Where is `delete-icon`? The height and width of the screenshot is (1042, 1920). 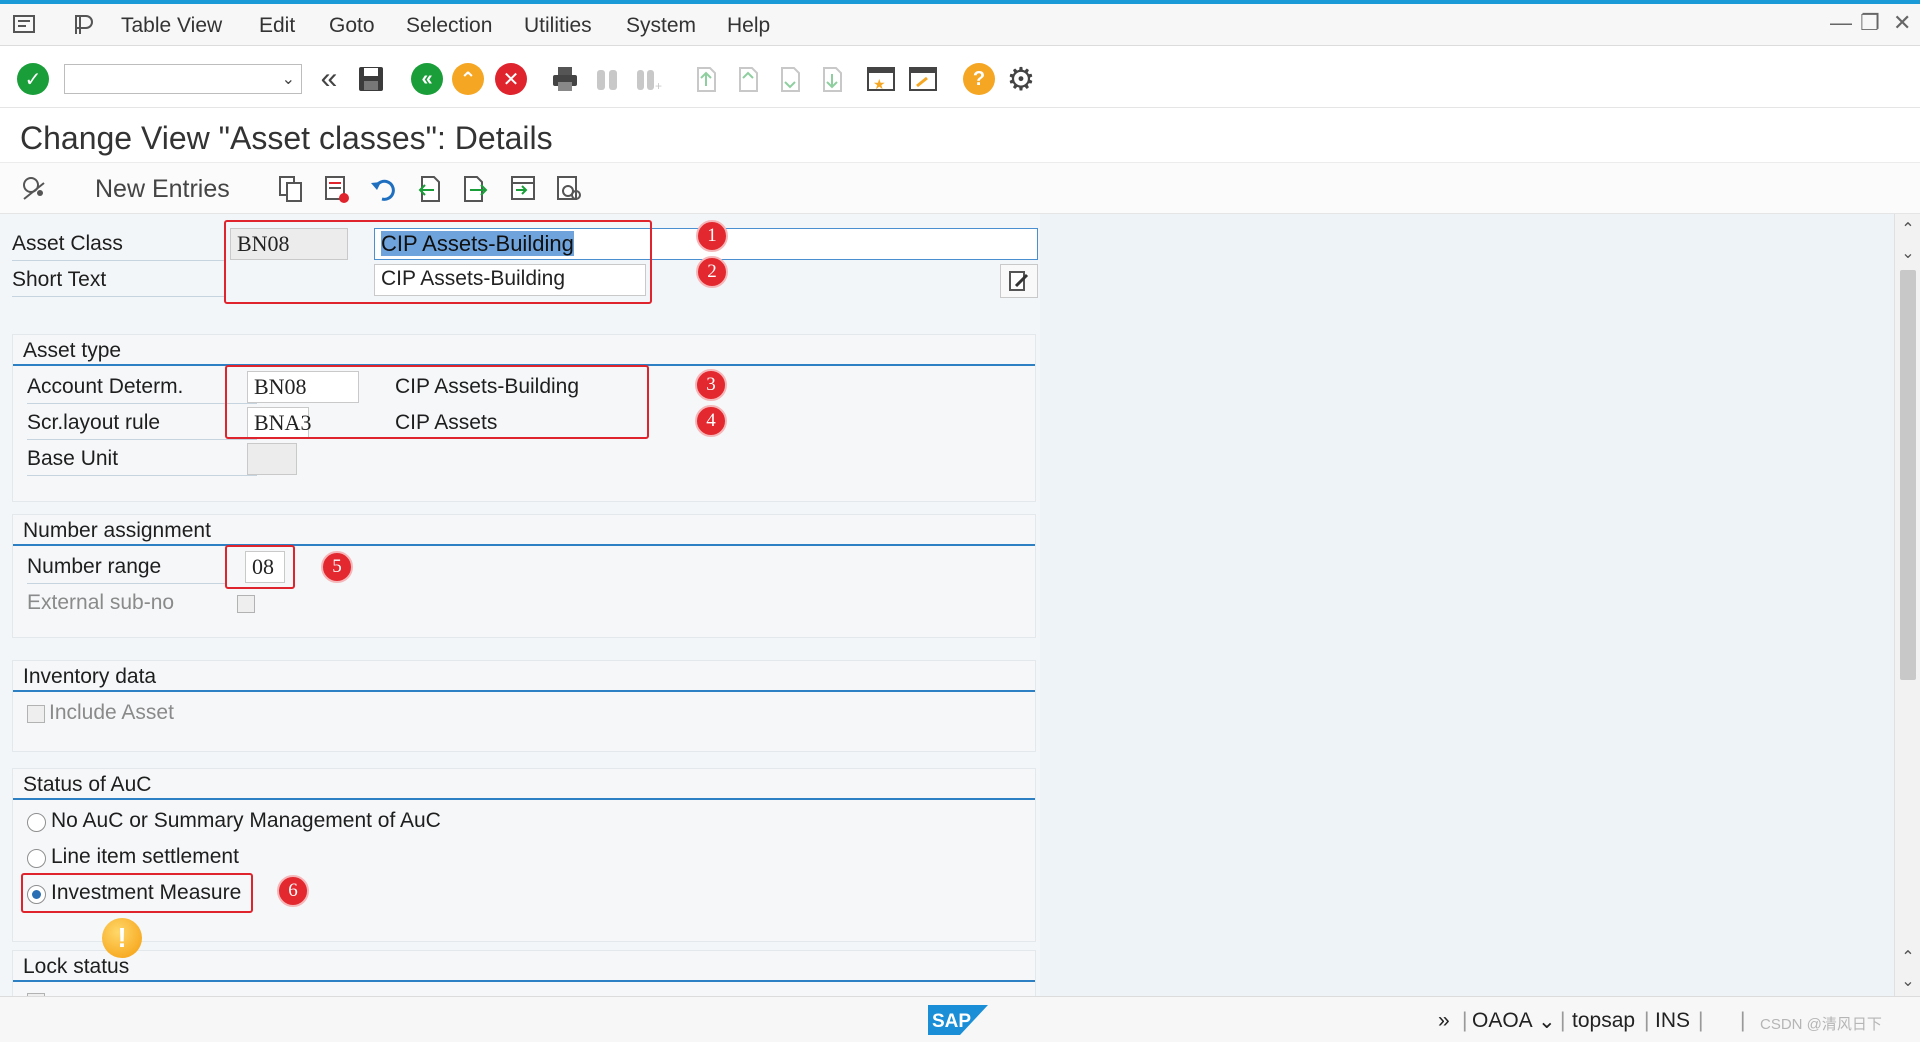 delete-icon is located at coordinates (337, 189).